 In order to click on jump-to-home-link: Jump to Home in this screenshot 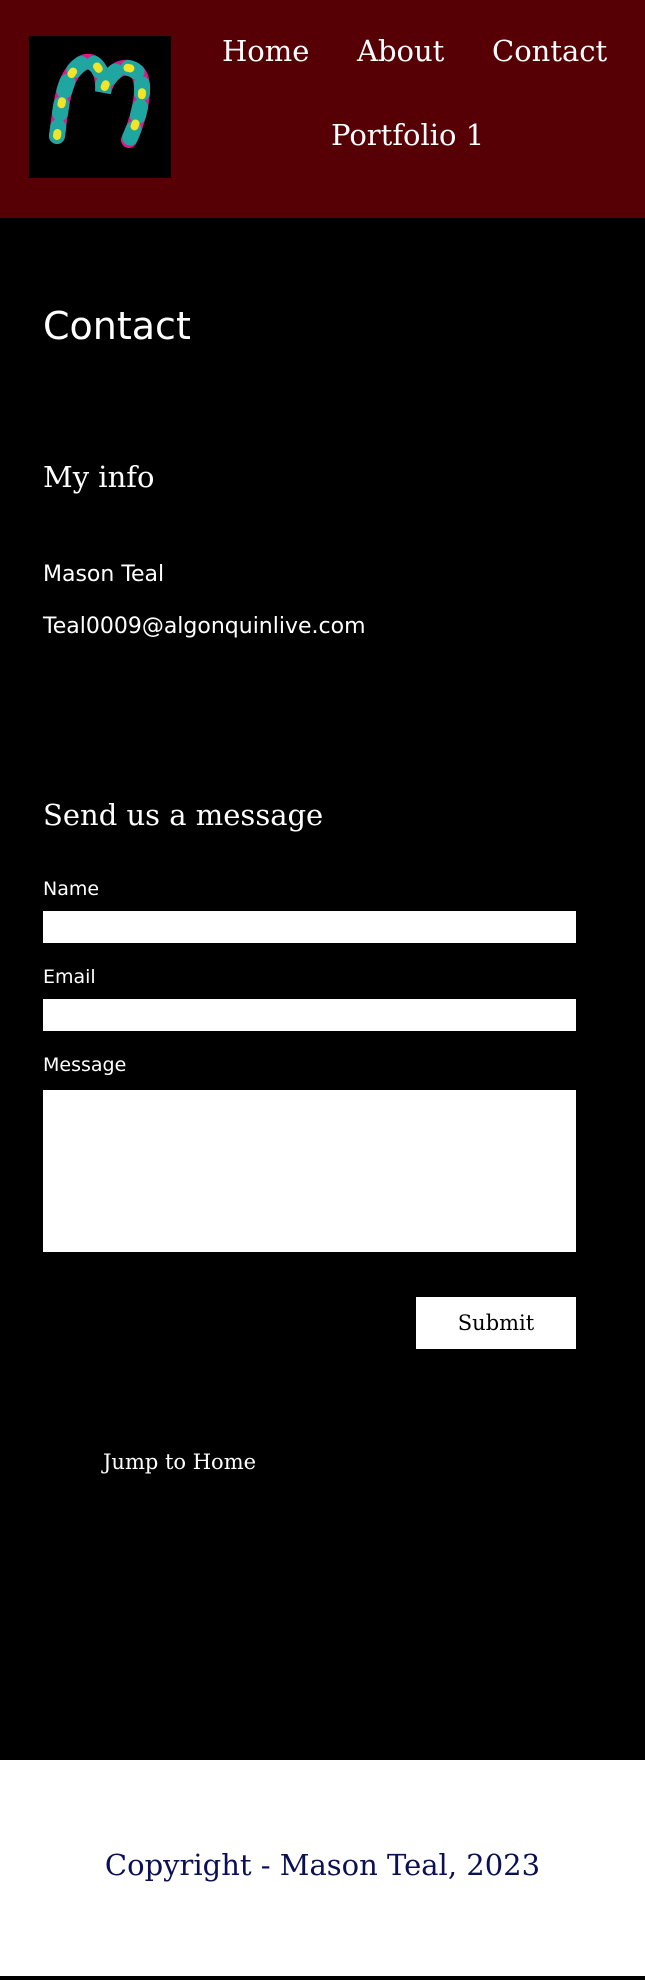, I will do `click(179, 1462)`.